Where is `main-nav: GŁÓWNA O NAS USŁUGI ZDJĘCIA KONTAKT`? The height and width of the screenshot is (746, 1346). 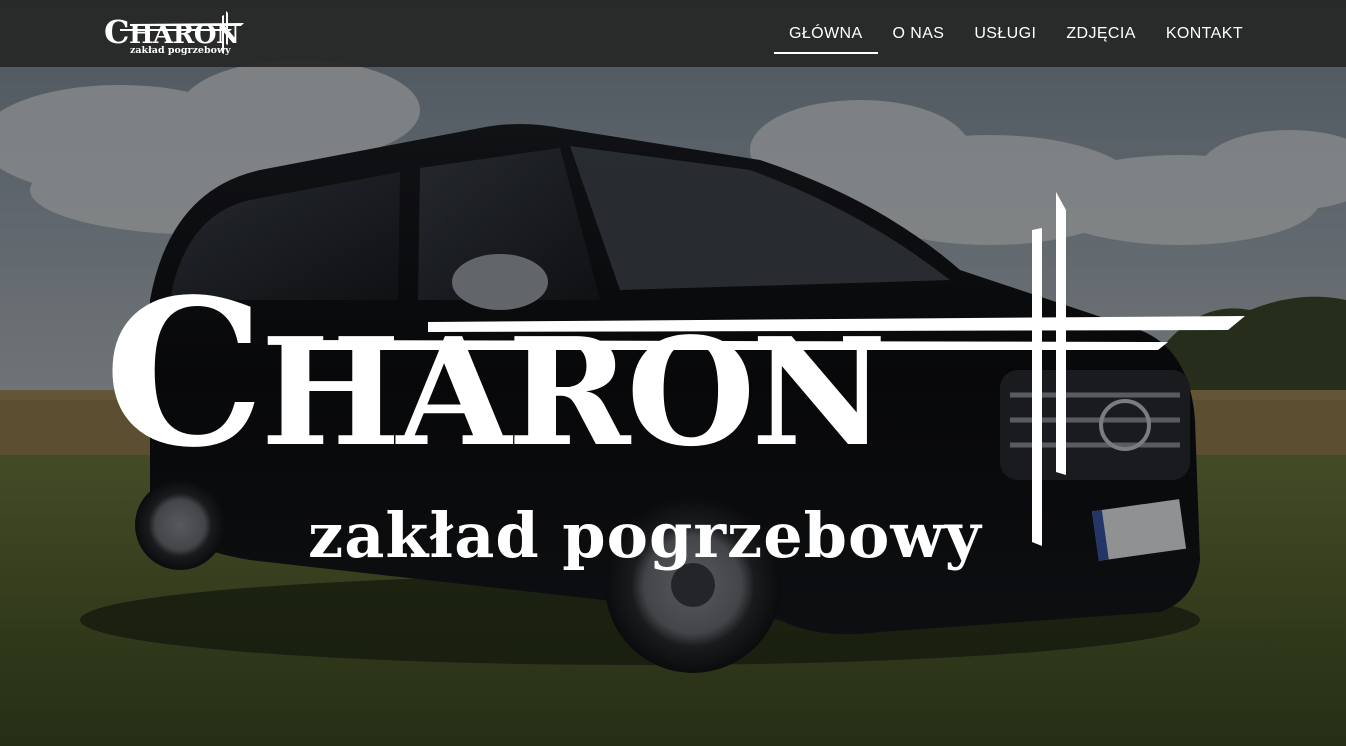
main-nav: GŁÓWNA O NAS USŁUGI ZDJĘCIA KONTAKT is located at coordinates (1016, 33).